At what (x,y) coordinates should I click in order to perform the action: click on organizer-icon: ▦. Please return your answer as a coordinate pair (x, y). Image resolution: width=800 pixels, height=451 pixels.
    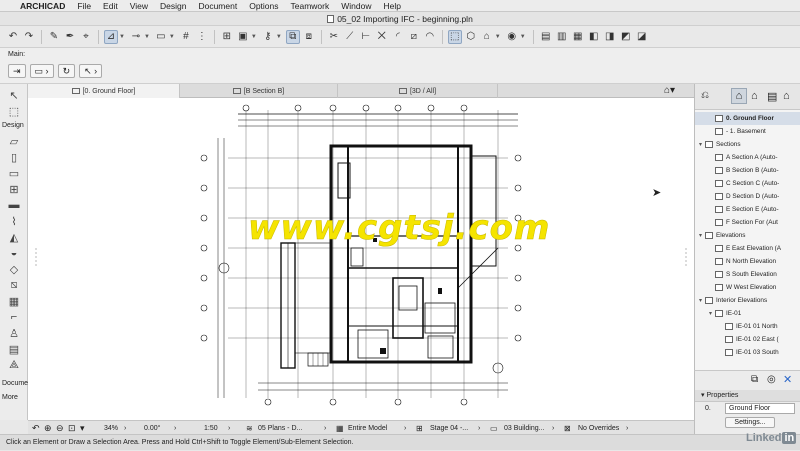
    Looking at the image, I should click on (578, 37).